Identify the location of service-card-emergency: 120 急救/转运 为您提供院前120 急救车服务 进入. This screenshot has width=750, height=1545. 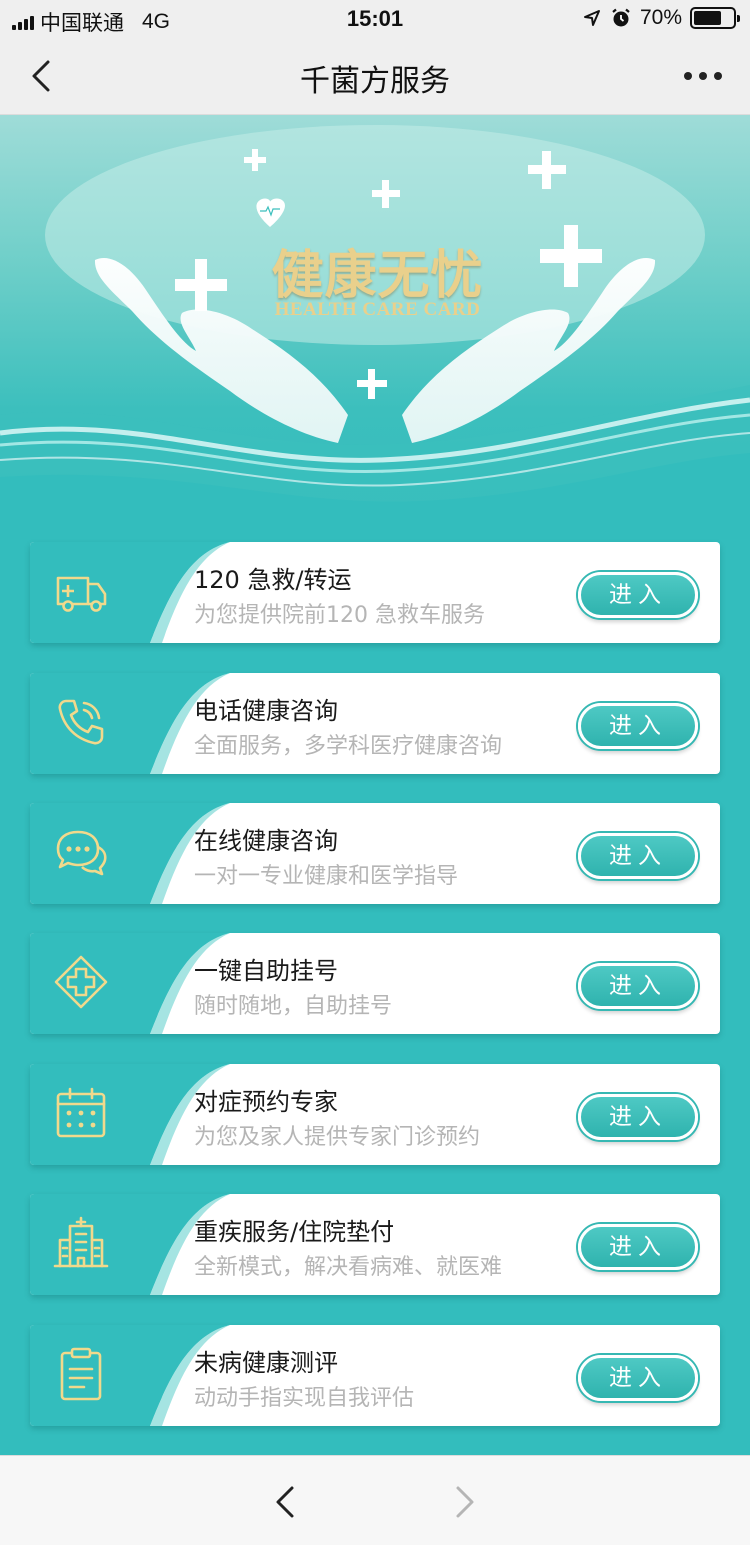
(375, 592).